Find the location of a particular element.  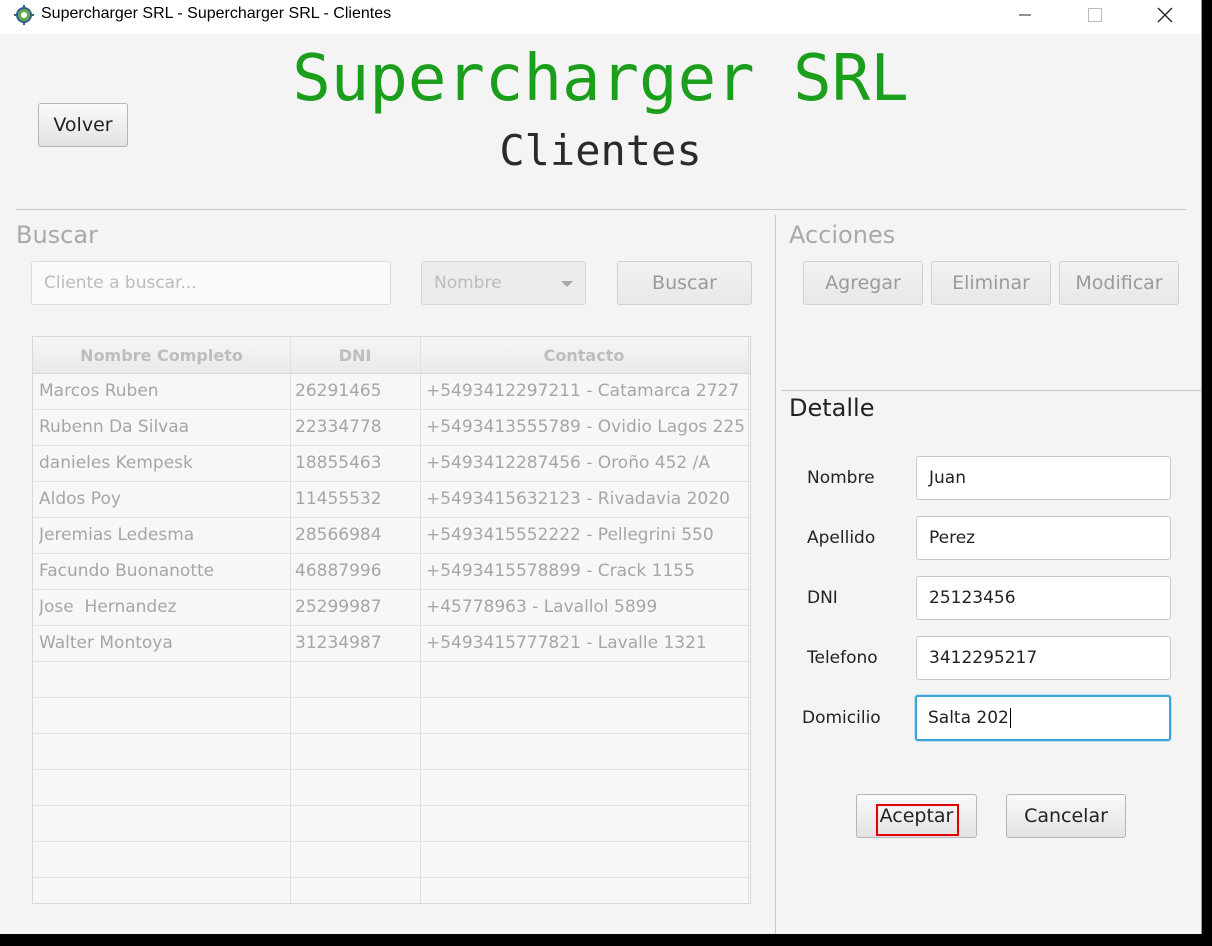

maximize-button is located at coordinates (1095, 15).